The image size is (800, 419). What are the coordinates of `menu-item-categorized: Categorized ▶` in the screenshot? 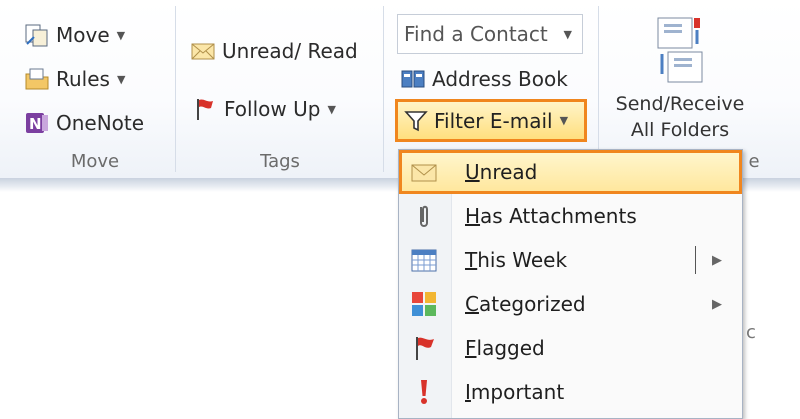 It's located at (570, 304).